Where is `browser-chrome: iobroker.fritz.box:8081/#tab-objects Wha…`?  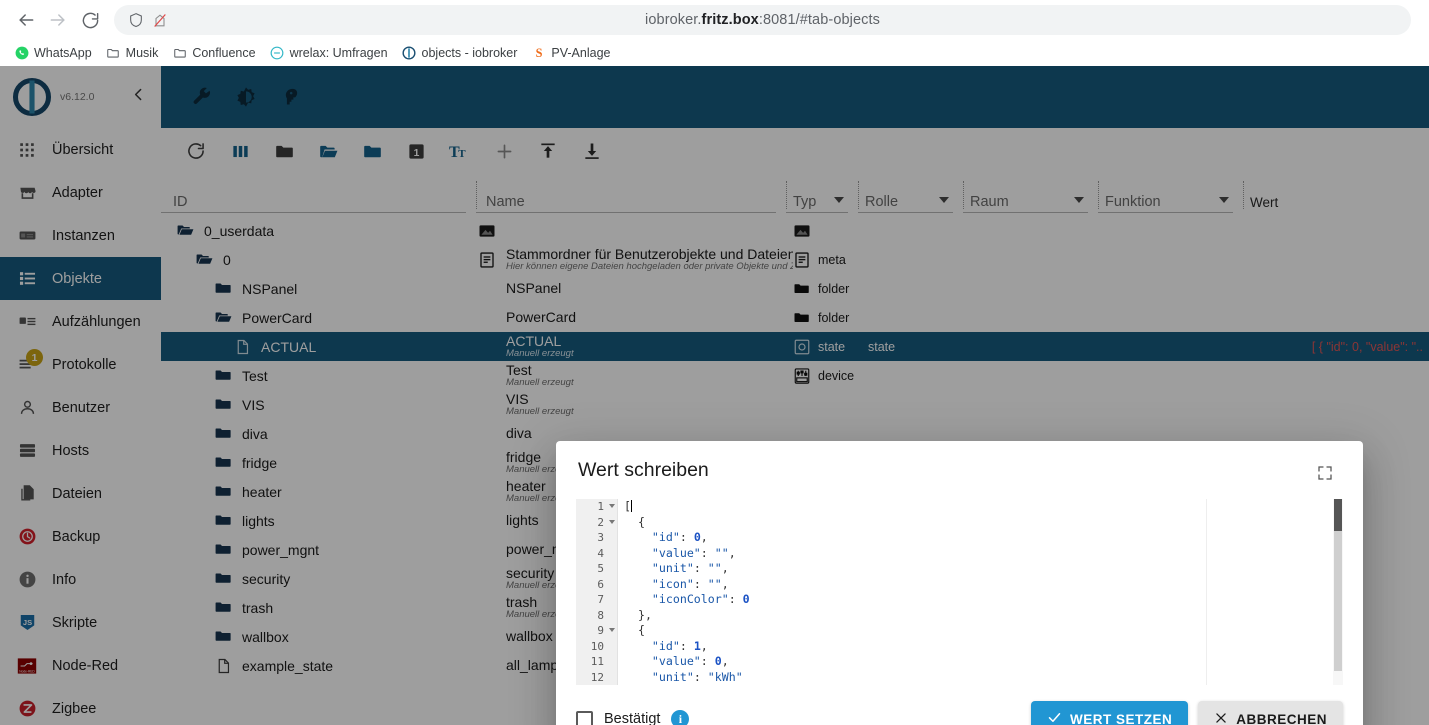
browser-chrome: iobroker.fritz.box:8081/#tab-objects Wha… is located at coordinates (714, 33).